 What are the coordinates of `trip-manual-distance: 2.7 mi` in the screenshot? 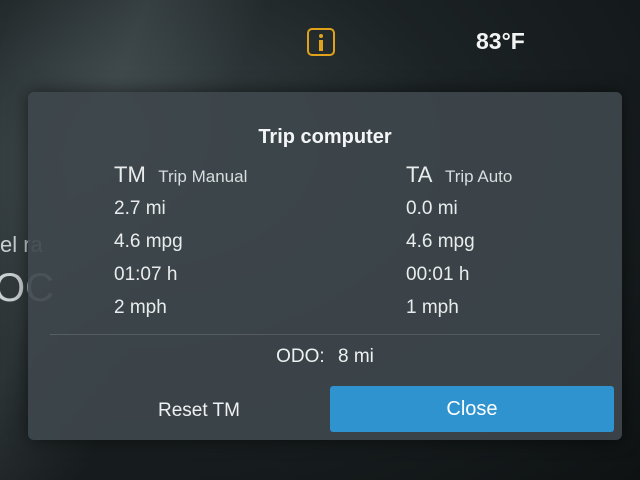 It's located at (140, 208).